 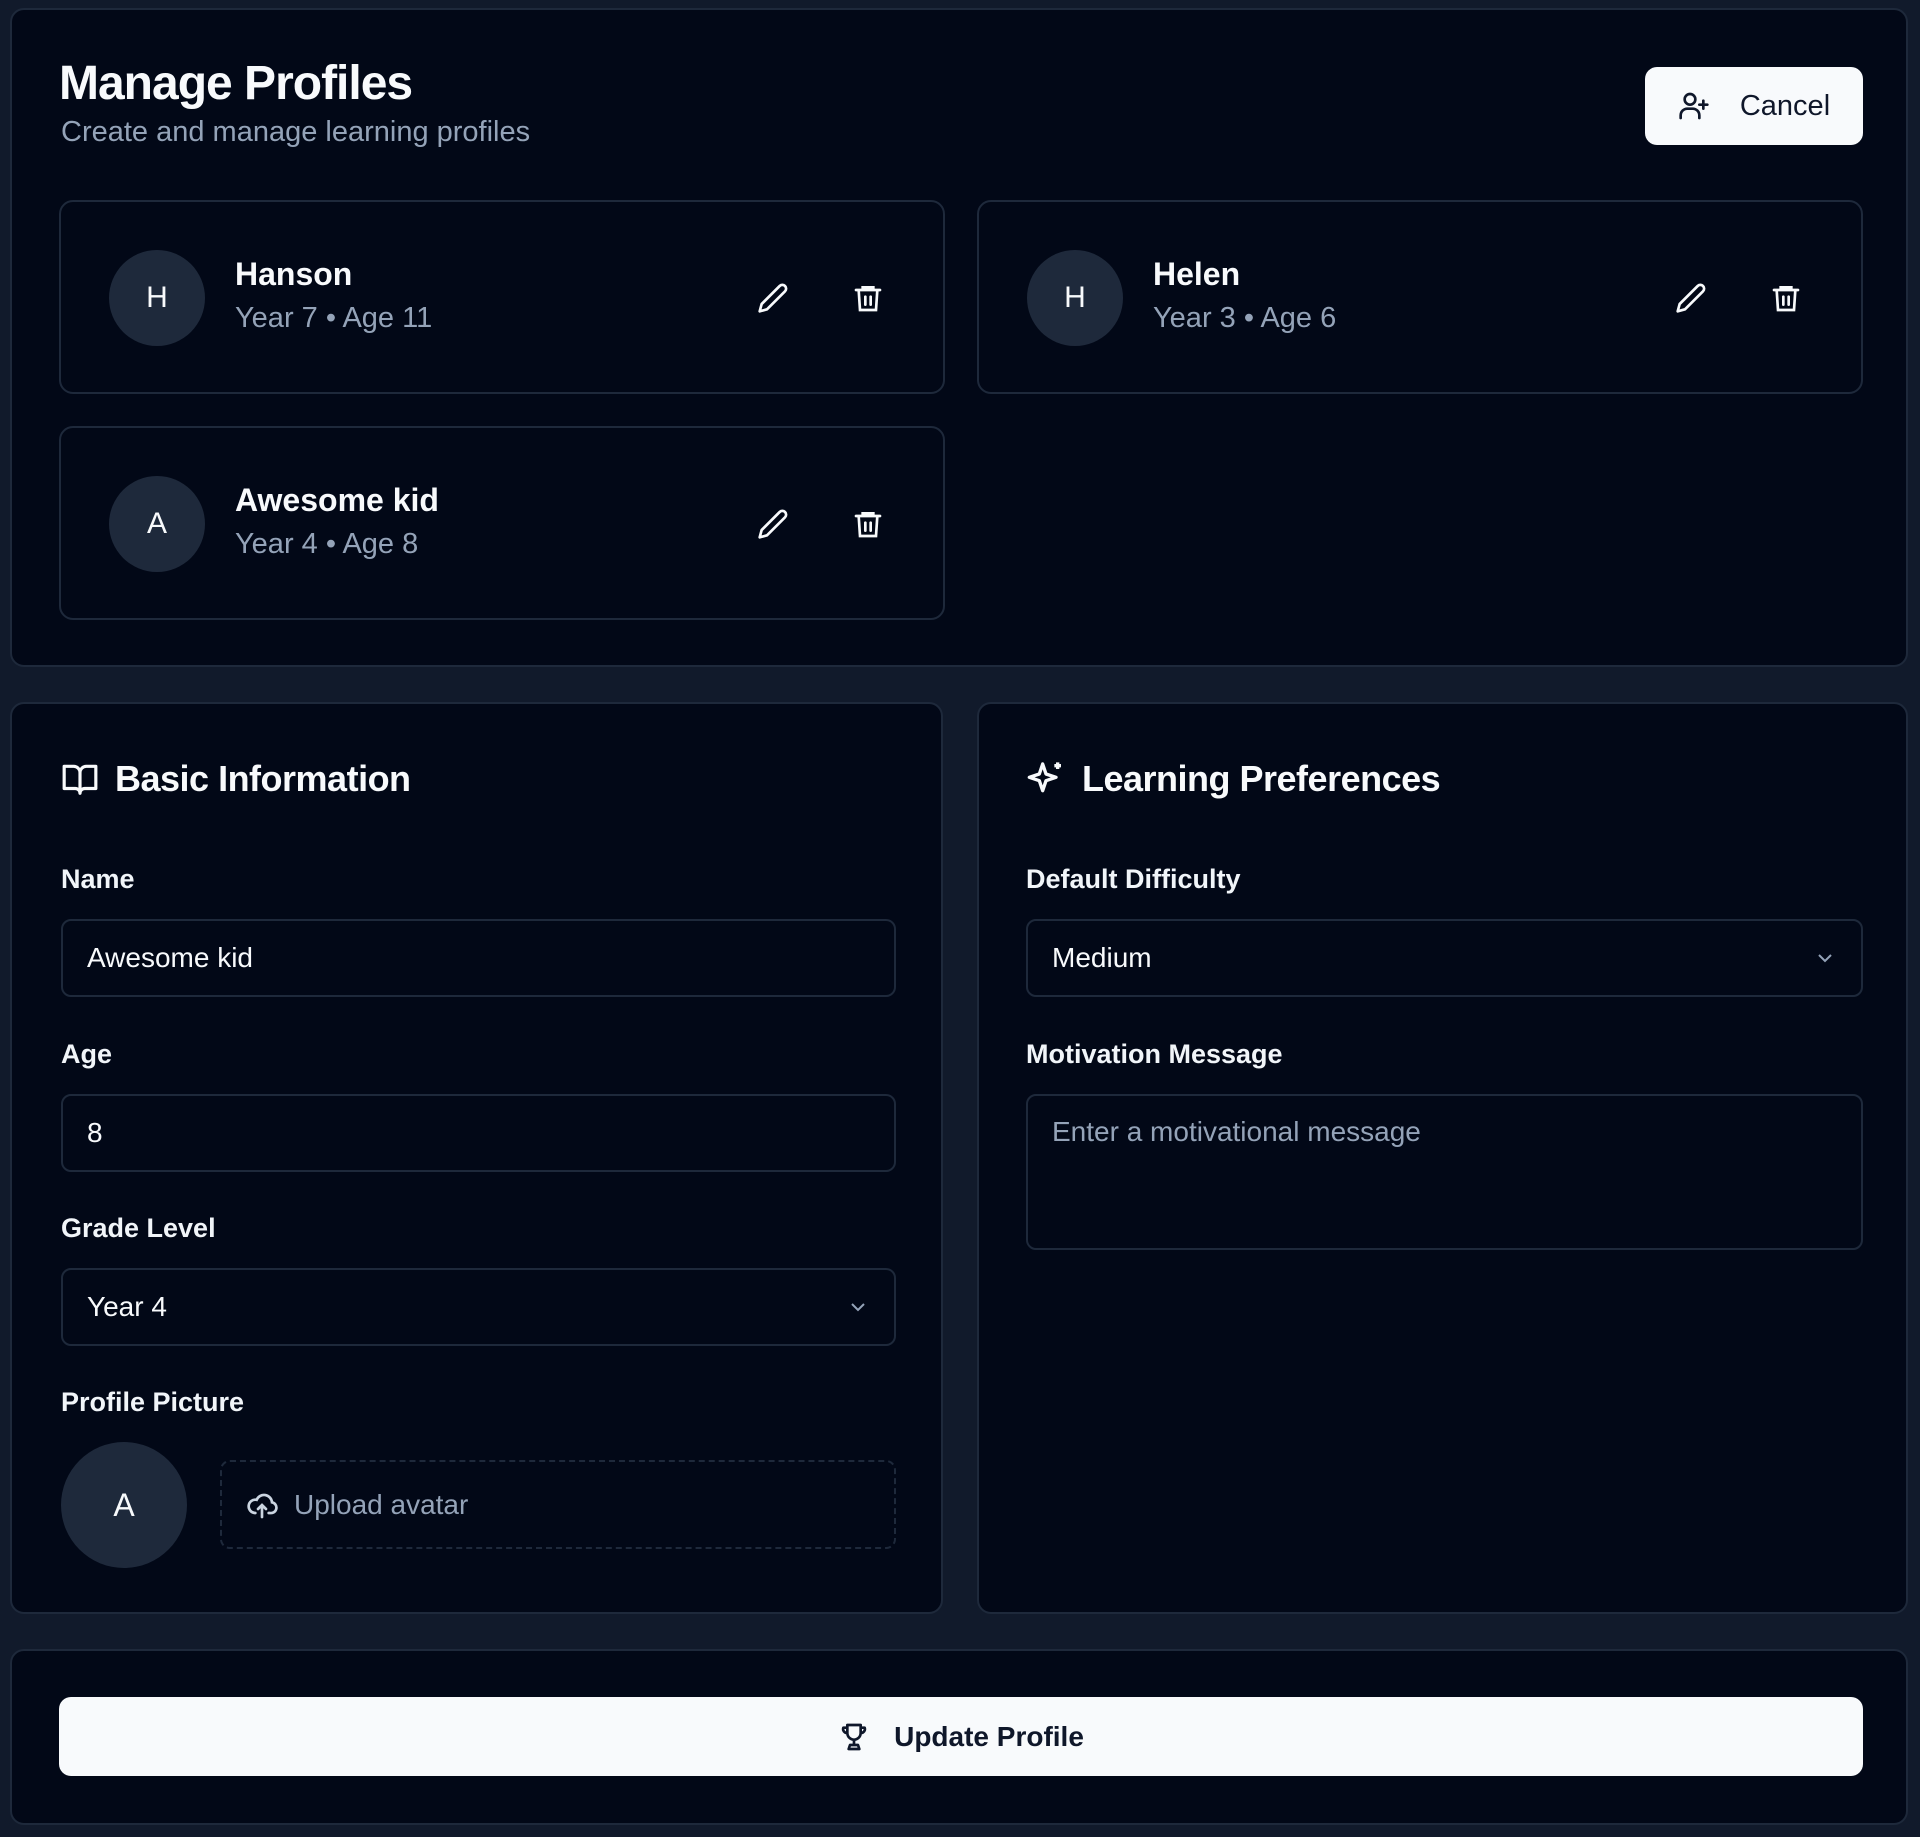 What do you see at coordinates (478, 958) in the screenshot?
I see `name-input: Awesome kid` at bounding box center [478, 958].